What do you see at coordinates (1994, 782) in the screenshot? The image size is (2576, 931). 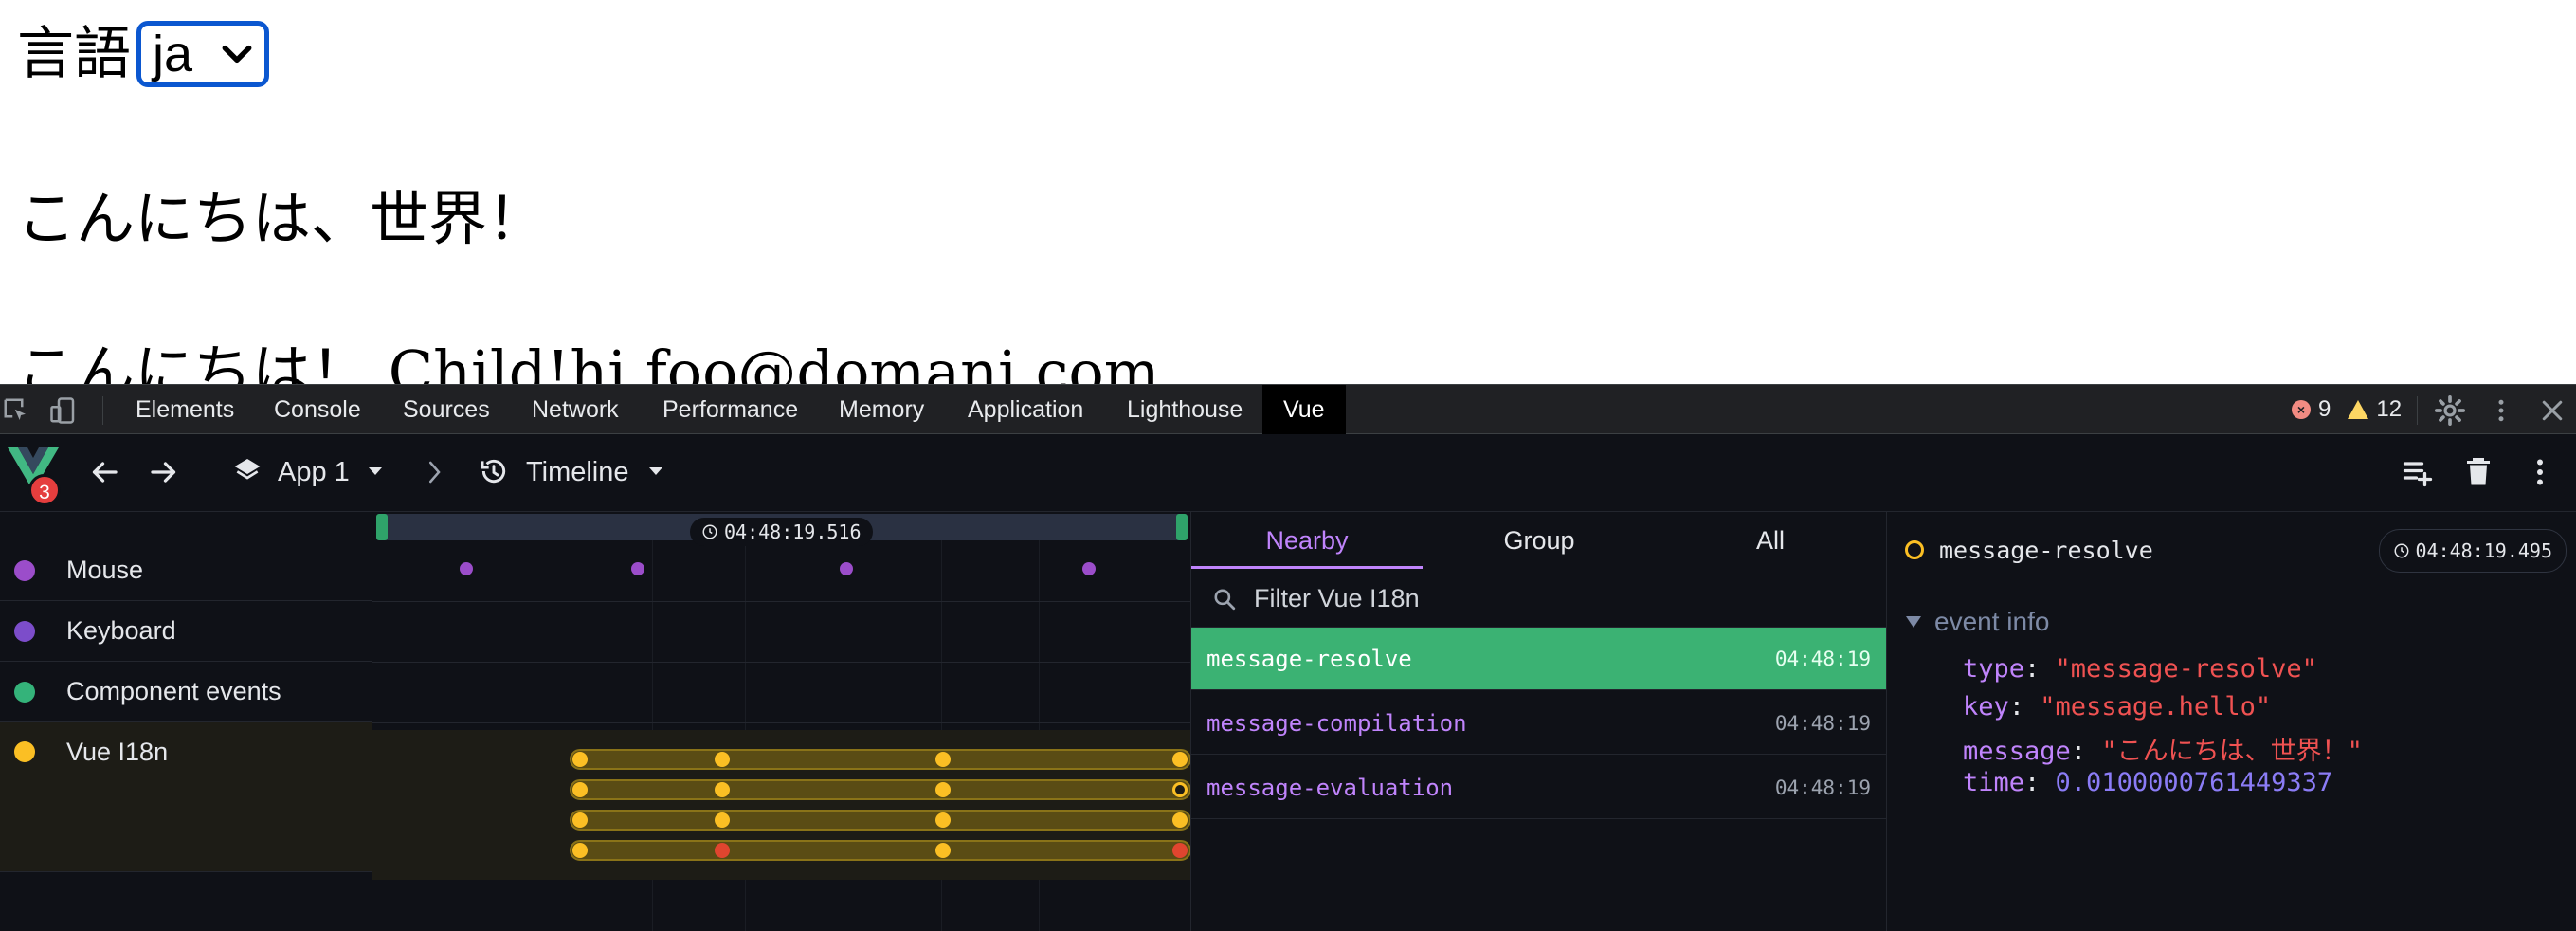 I see `field-key: time` at bounding box center [1994, 782].